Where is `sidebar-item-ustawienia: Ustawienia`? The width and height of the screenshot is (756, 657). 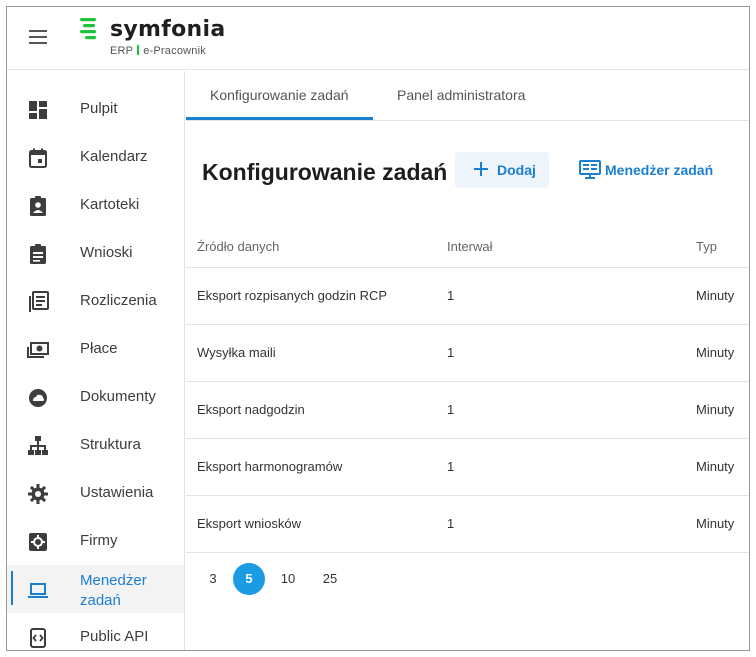
sidebar-item-ustawienia: Ustawienia is located at coordinates (95, 493).